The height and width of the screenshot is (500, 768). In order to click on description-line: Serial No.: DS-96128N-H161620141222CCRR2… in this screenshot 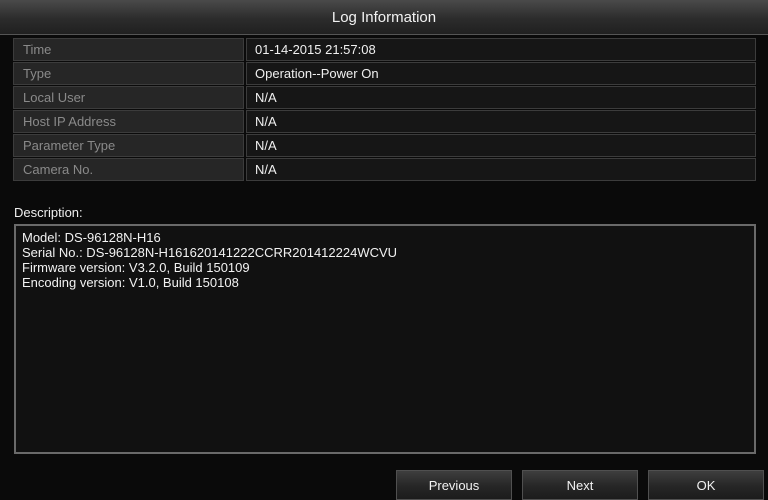, I will do `click(210, 252)`.